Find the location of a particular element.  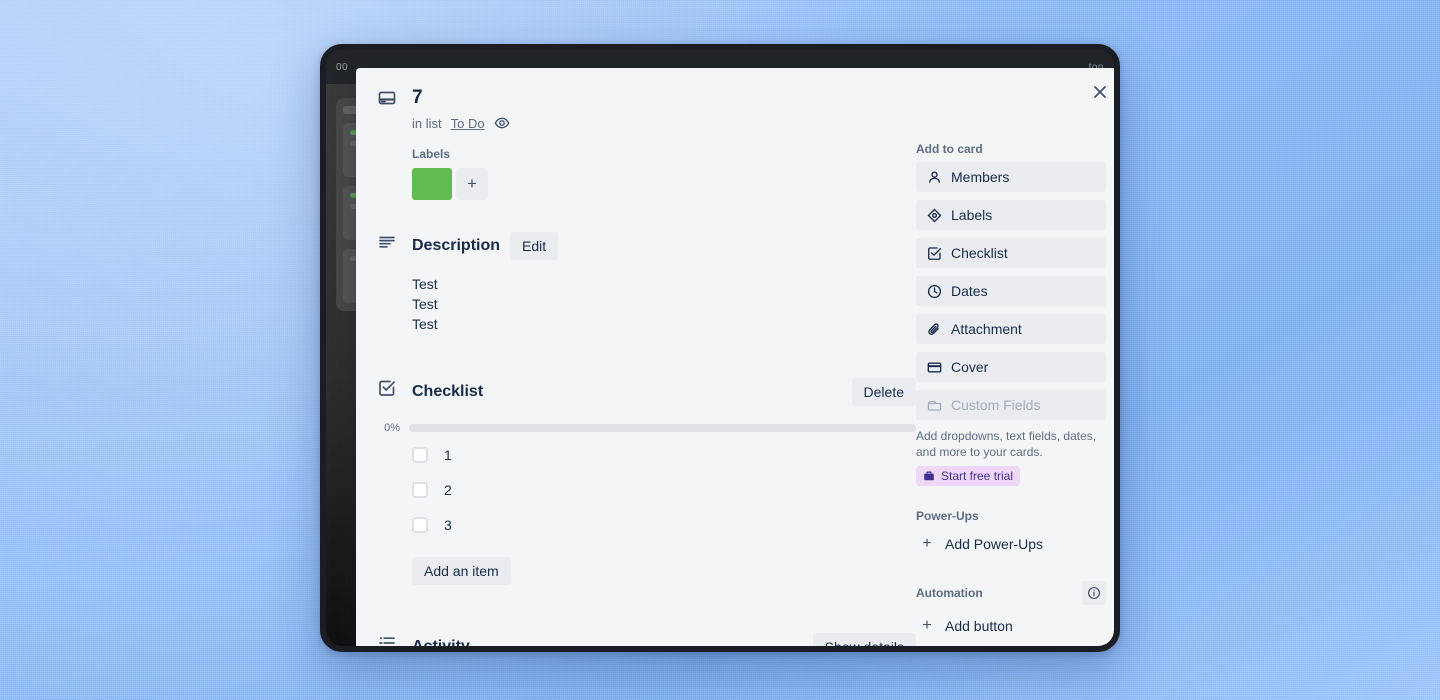

add-label-button: + is located at coordinates (472, 184).